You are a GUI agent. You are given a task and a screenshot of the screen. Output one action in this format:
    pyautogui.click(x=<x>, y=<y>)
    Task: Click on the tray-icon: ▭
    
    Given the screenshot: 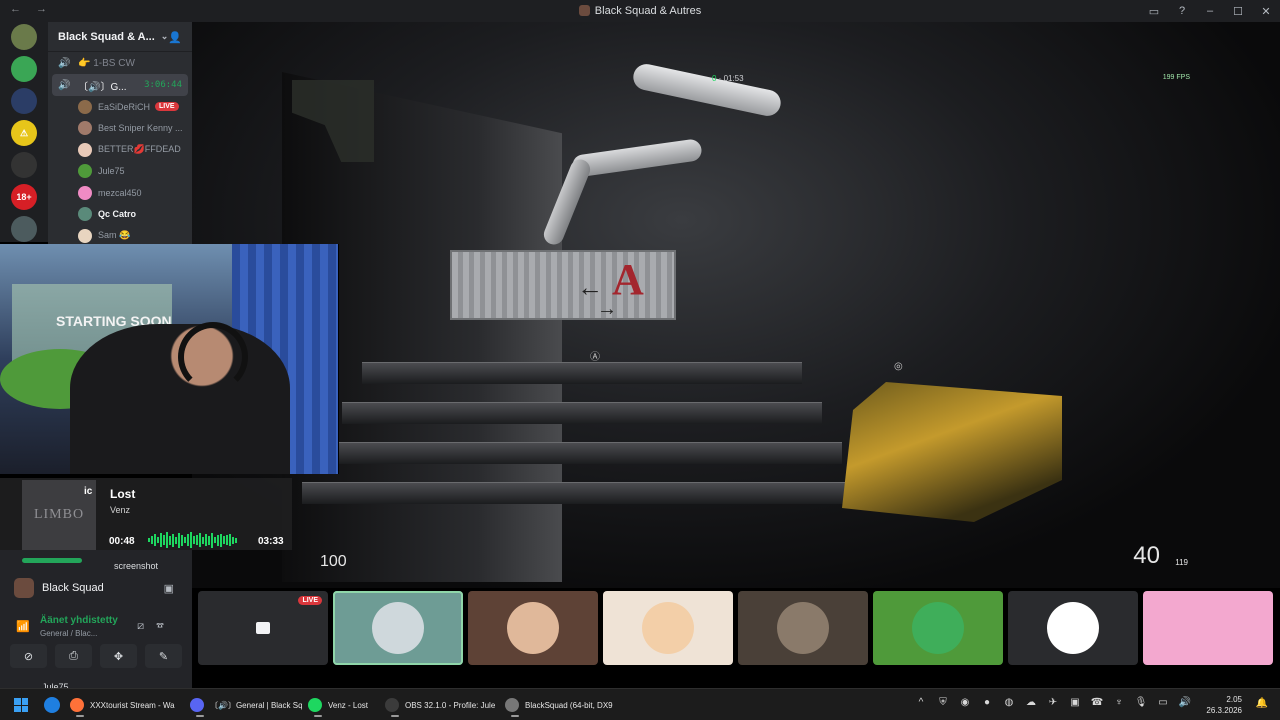 What is the action you would take?
    pyautogui.click(x=1163, y=702)
    